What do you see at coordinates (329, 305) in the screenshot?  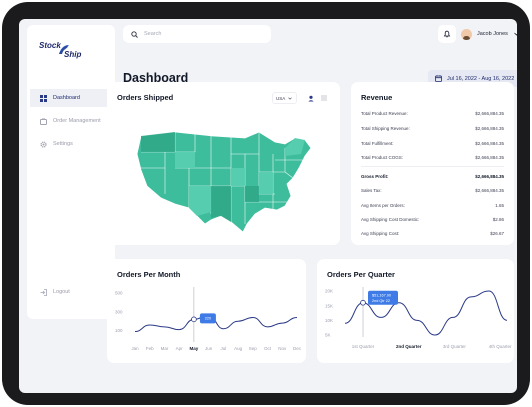 I see `y-tick-label: 15K` at bounding box center [329, 305].